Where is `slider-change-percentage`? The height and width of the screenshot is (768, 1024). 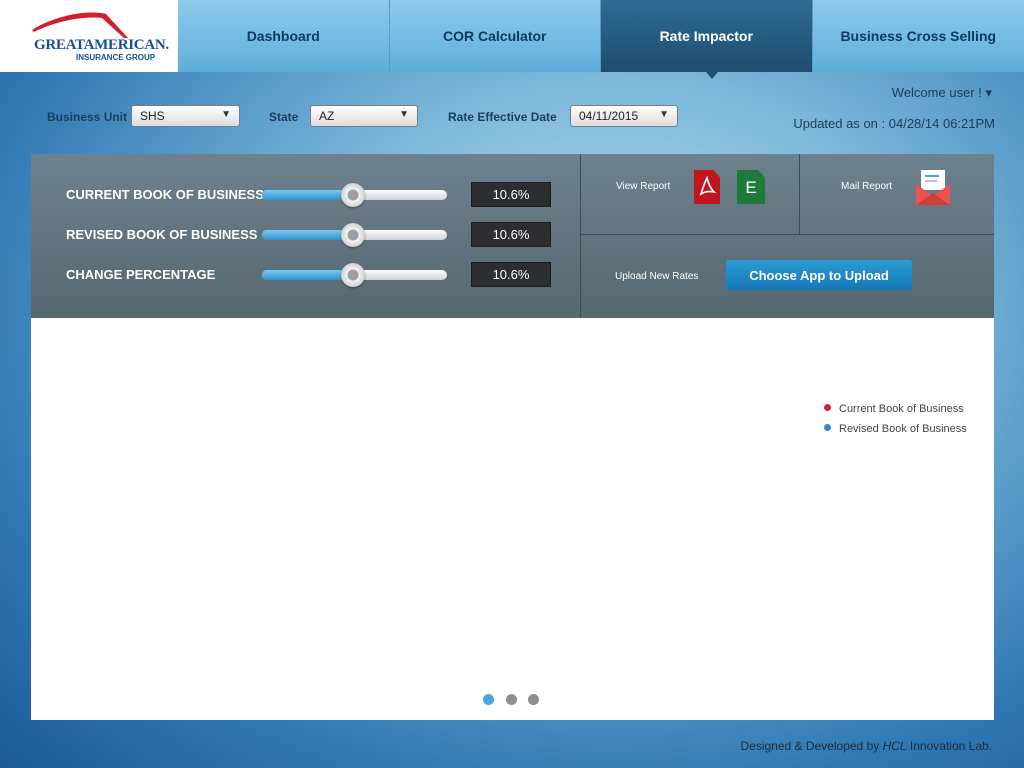 slider-change-percentage is located at coordinates (354, 275).